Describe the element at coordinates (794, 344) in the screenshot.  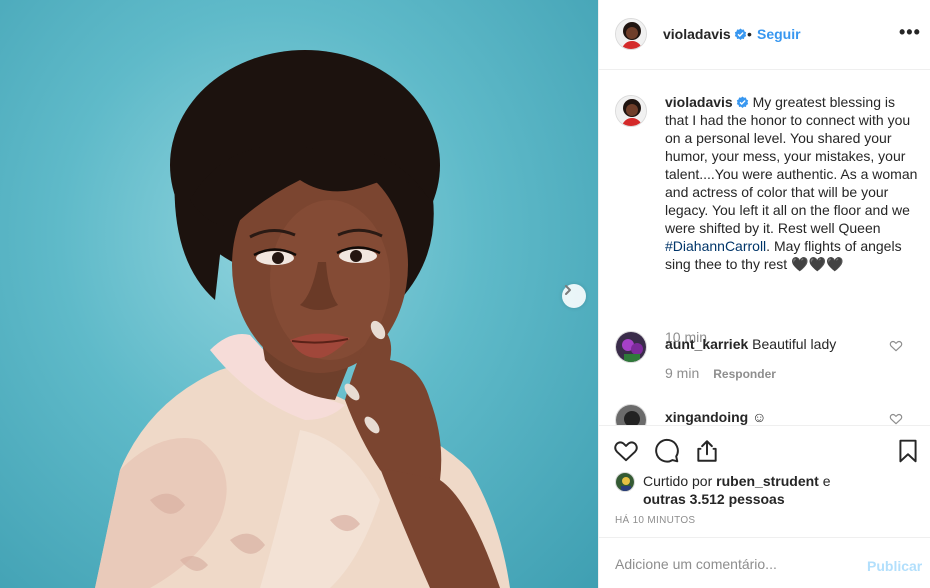
I see `comment-body: Beautiful lady` at that location.